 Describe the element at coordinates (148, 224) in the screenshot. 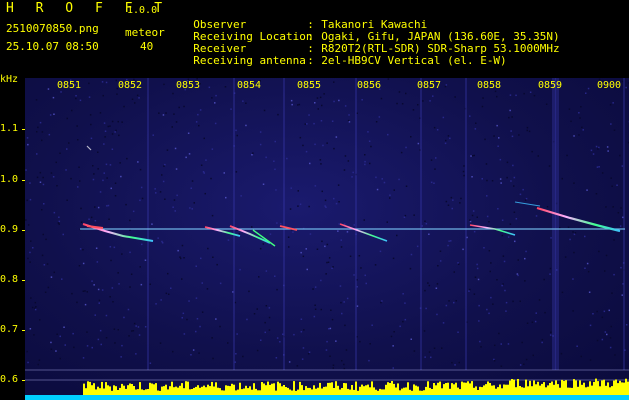

I see `interference-streak` at that location.